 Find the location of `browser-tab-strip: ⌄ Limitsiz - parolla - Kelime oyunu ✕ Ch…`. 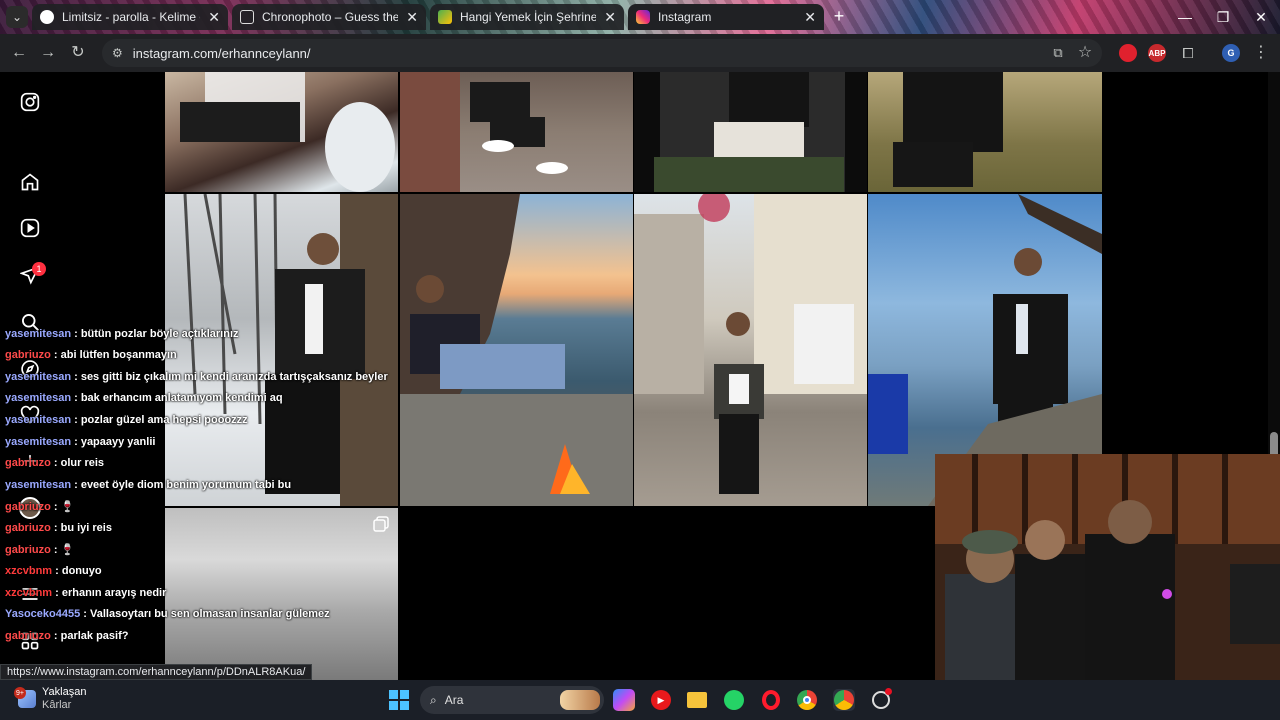

browser-tab-strip: ⌄ Limitsiz - parolla - Kelime oyunu ✕ Ch… is located at coordinates (640, 17).